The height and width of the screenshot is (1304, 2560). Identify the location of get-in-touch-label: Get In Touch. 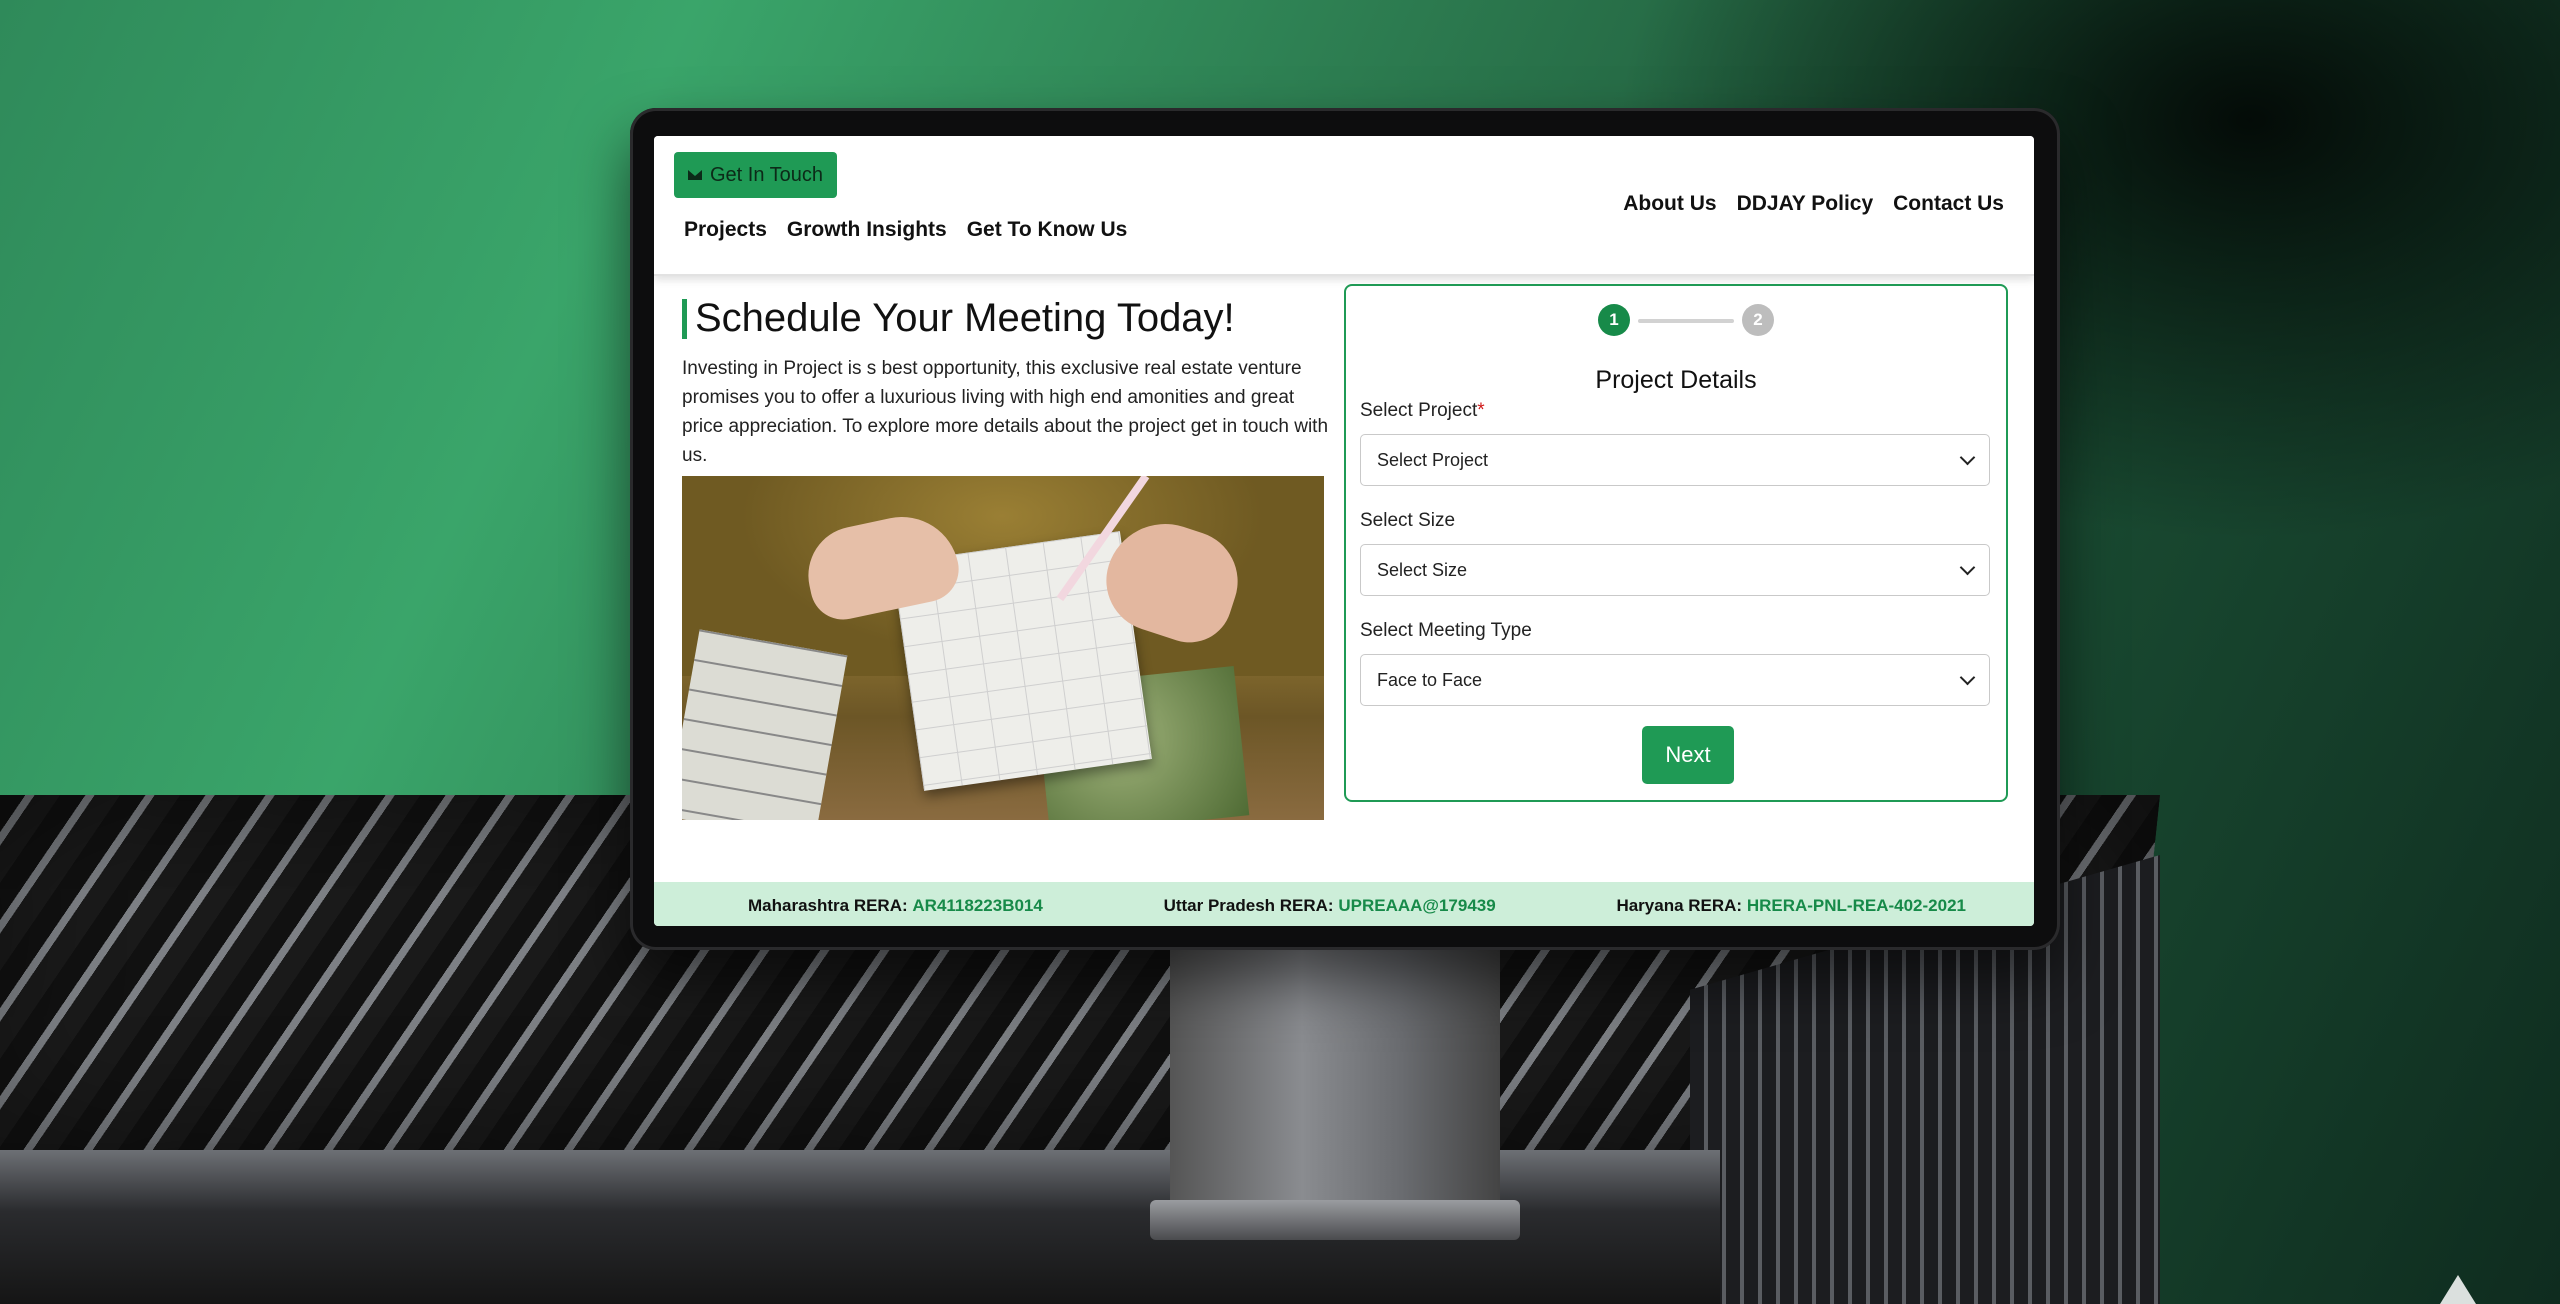
(767, 174).